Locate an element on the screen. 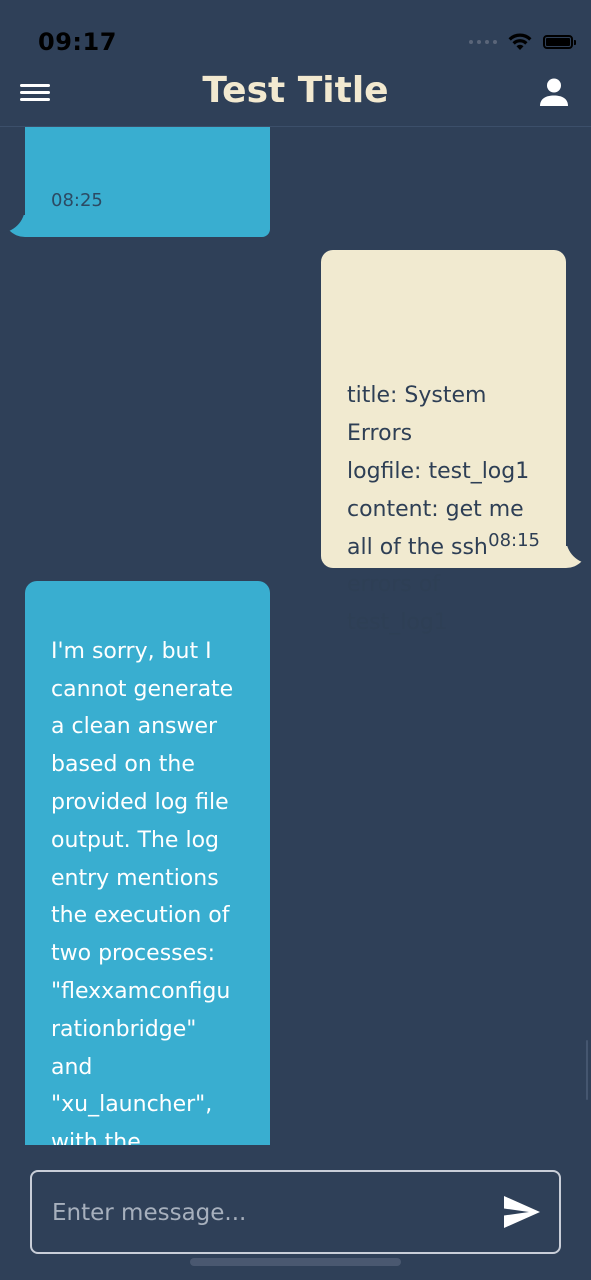 The width and height of the screenshot is (591, 1280). home-indicator is located at coordinates (295, 1262).